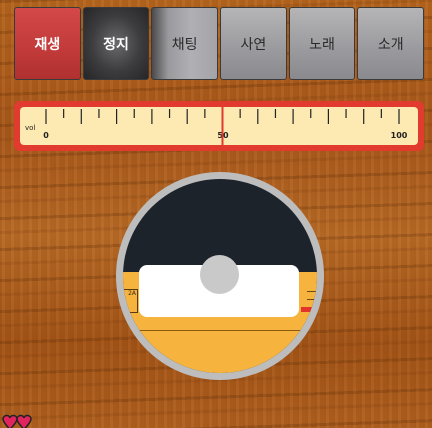 The height and width of the screenshot is (428, 432). I want to click on tab-play-label: 재생, so click(47, 44).